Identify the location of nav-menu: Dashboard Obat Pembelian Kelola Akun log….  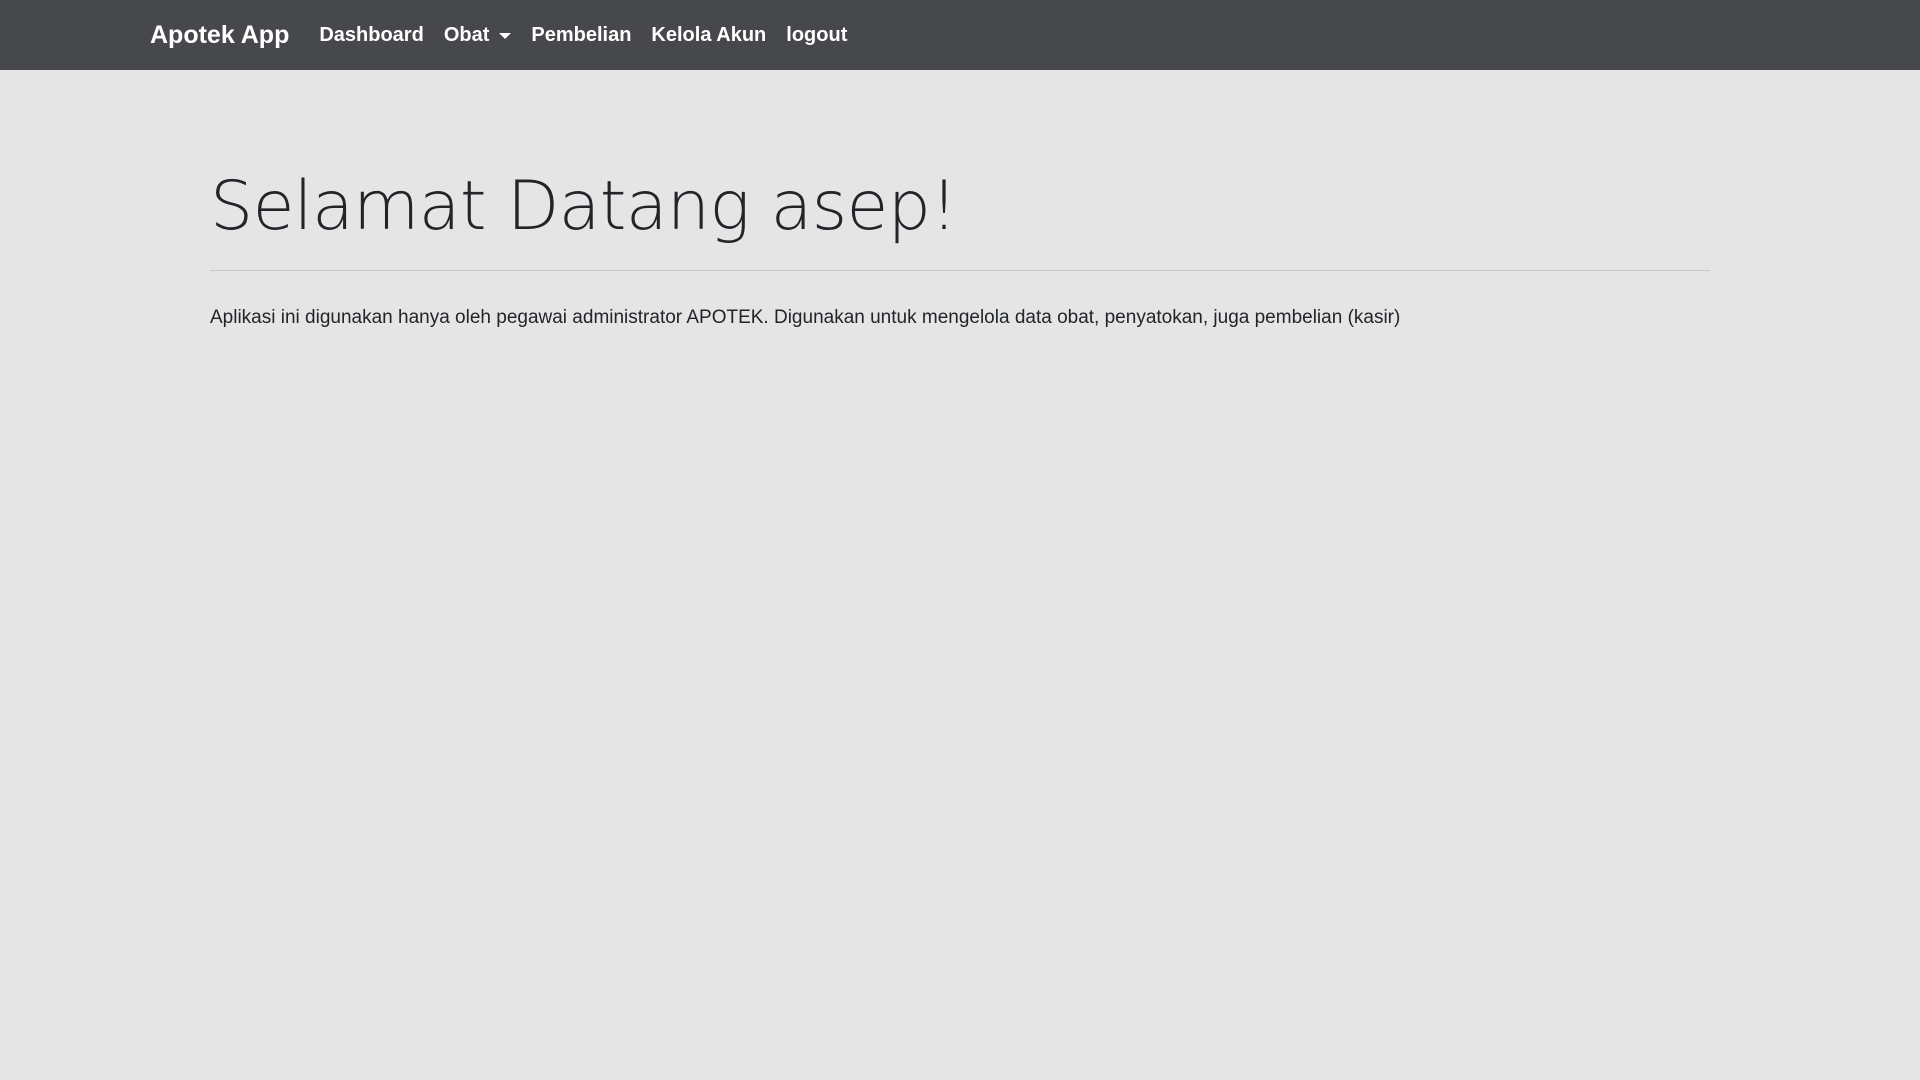
(593, 35).